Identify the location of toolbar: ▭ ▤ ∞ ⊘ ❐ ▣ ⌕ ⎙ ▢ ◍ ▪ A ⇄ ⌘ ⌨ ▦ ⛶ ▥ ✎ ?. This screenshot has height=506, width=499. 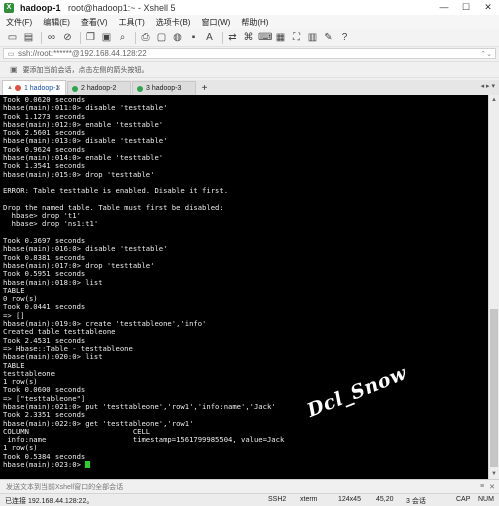
(249, 38).